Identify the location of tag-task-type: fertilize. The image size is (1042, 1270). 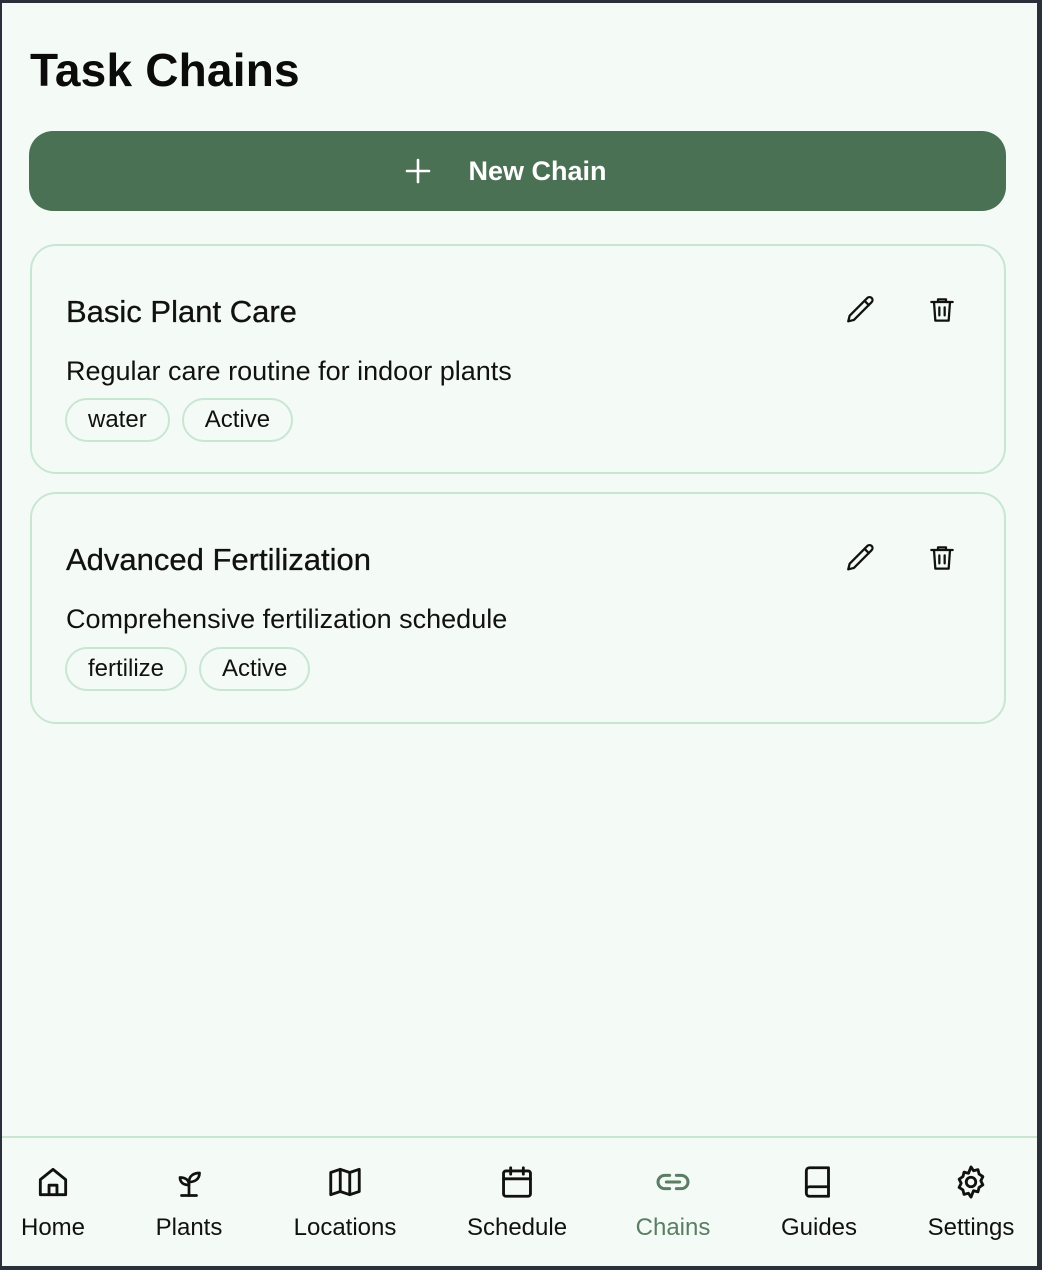
(126, 669).